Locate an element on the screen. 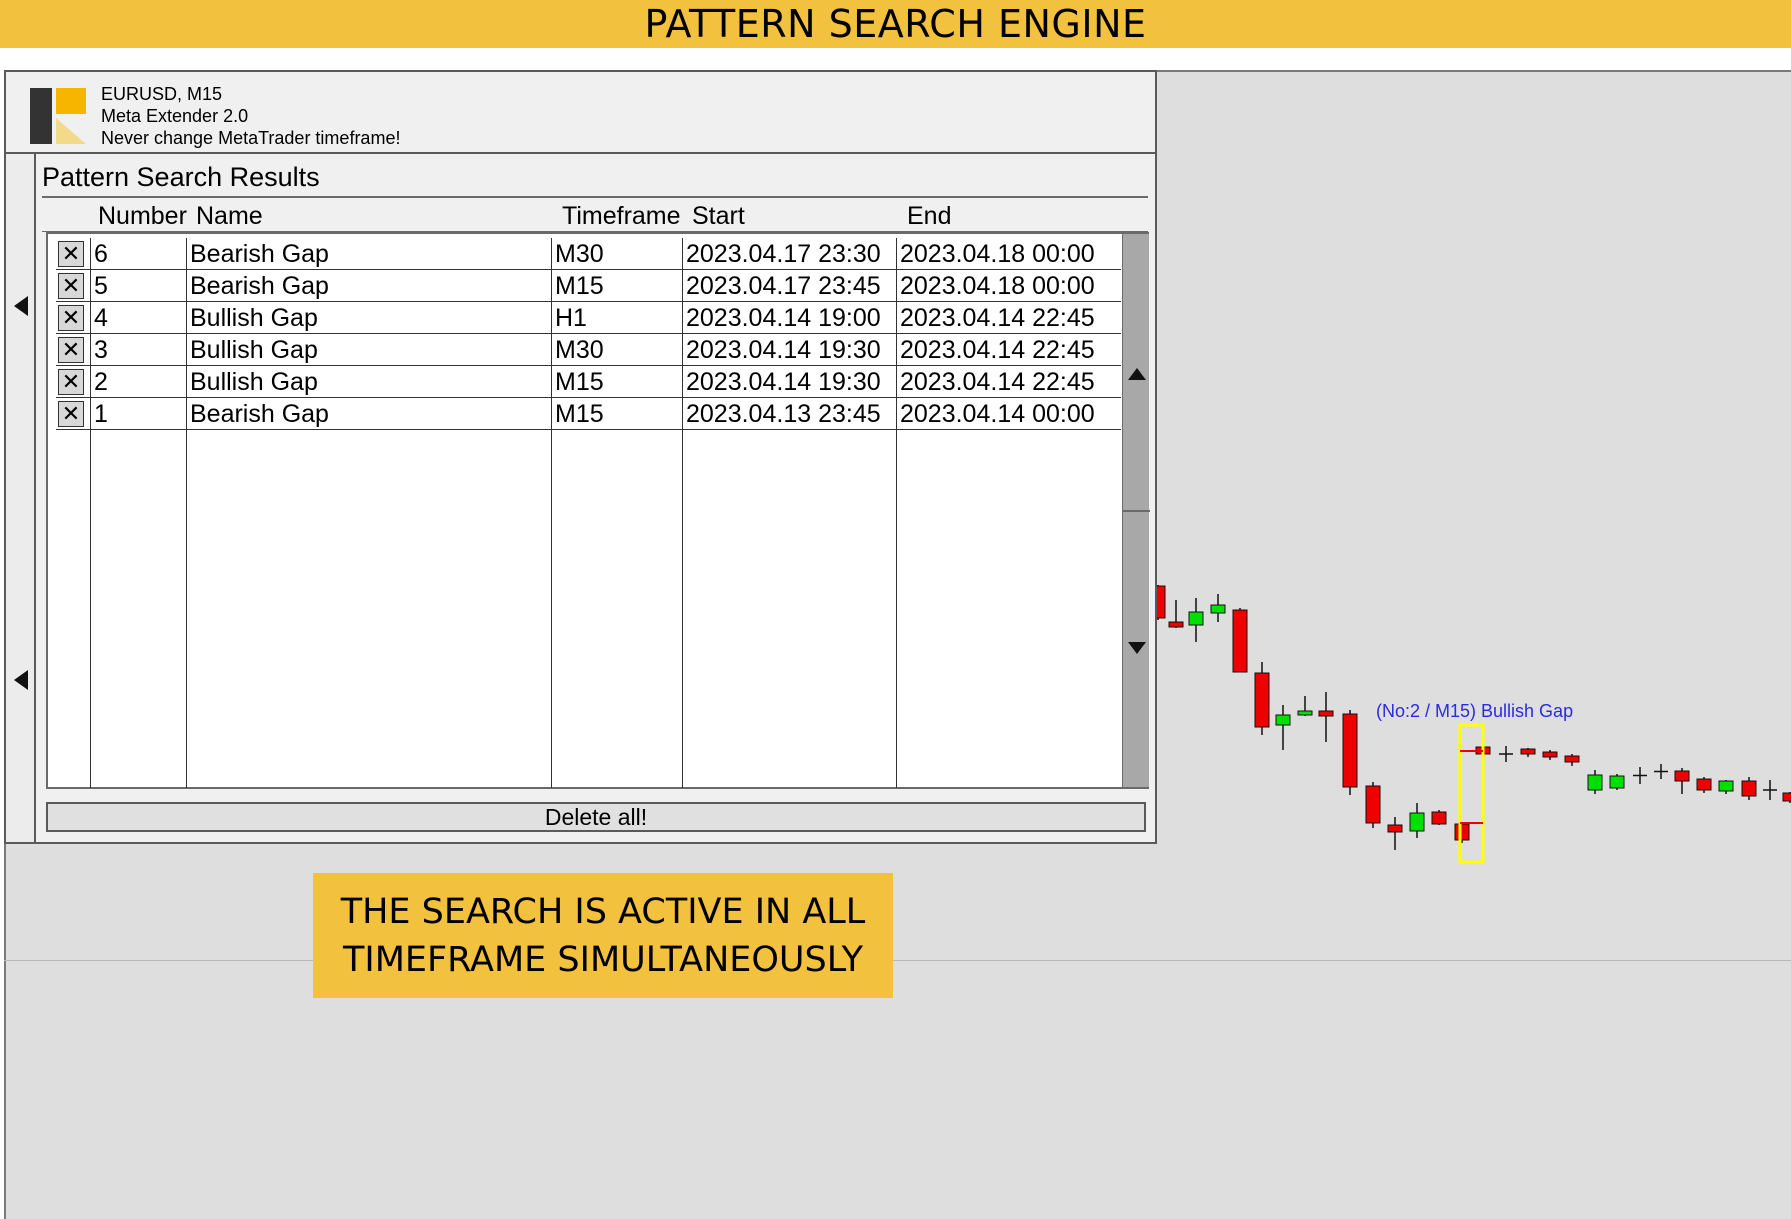 The height and width of the screenshot is (1219, 1791). row-start: 2023.04.17 23:45 is located at coordinates (783, 286).